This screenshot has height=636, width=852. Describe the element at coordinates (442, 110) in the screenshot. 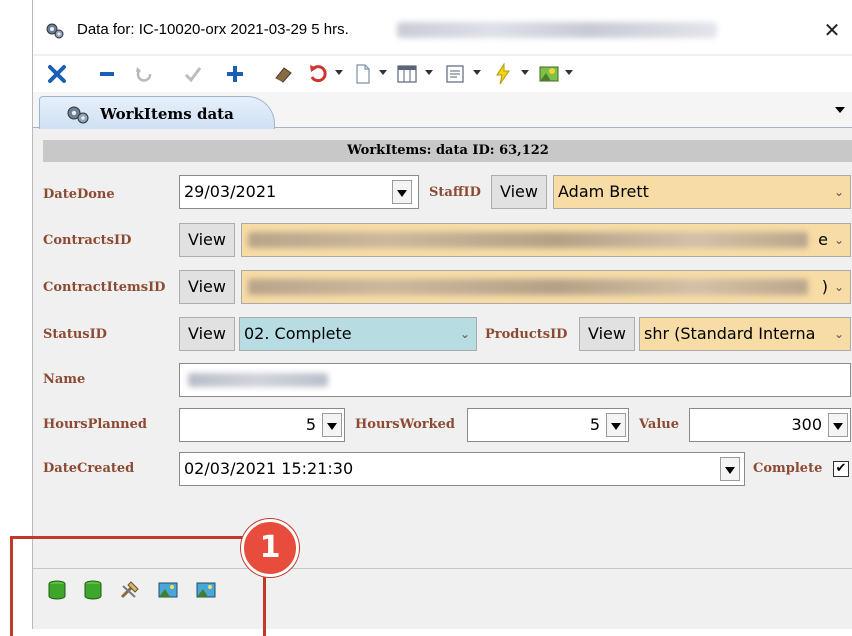

I see `tab-strip: WorkItems data` at that location.